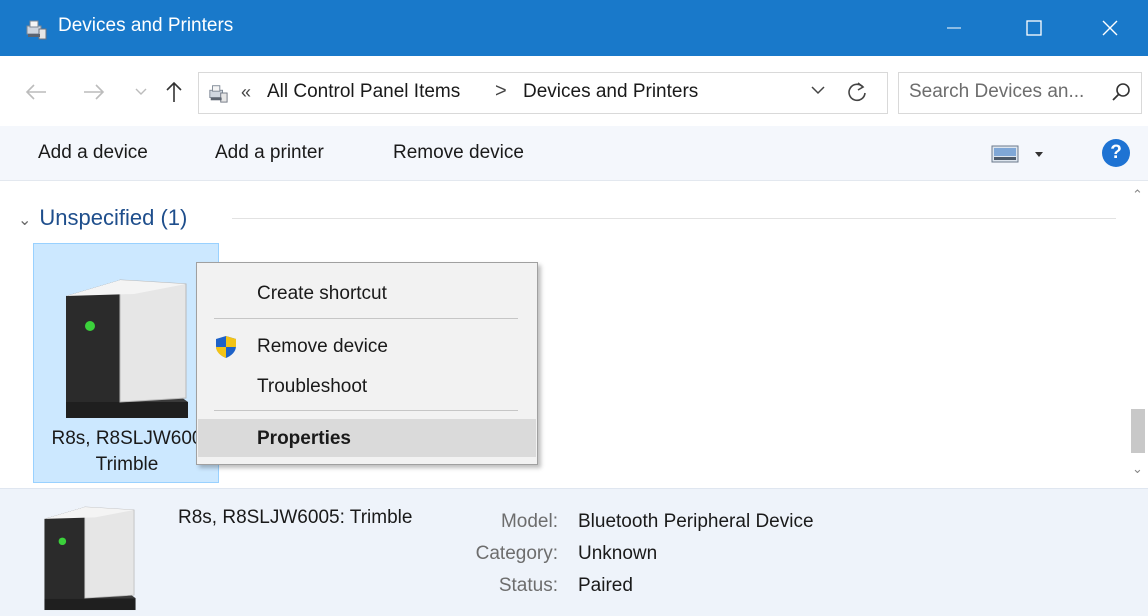 The width and height of the screenshot is (1148, 616). I want to click on model-value: Bluetooth Peripheral Device, so click(696, 521).